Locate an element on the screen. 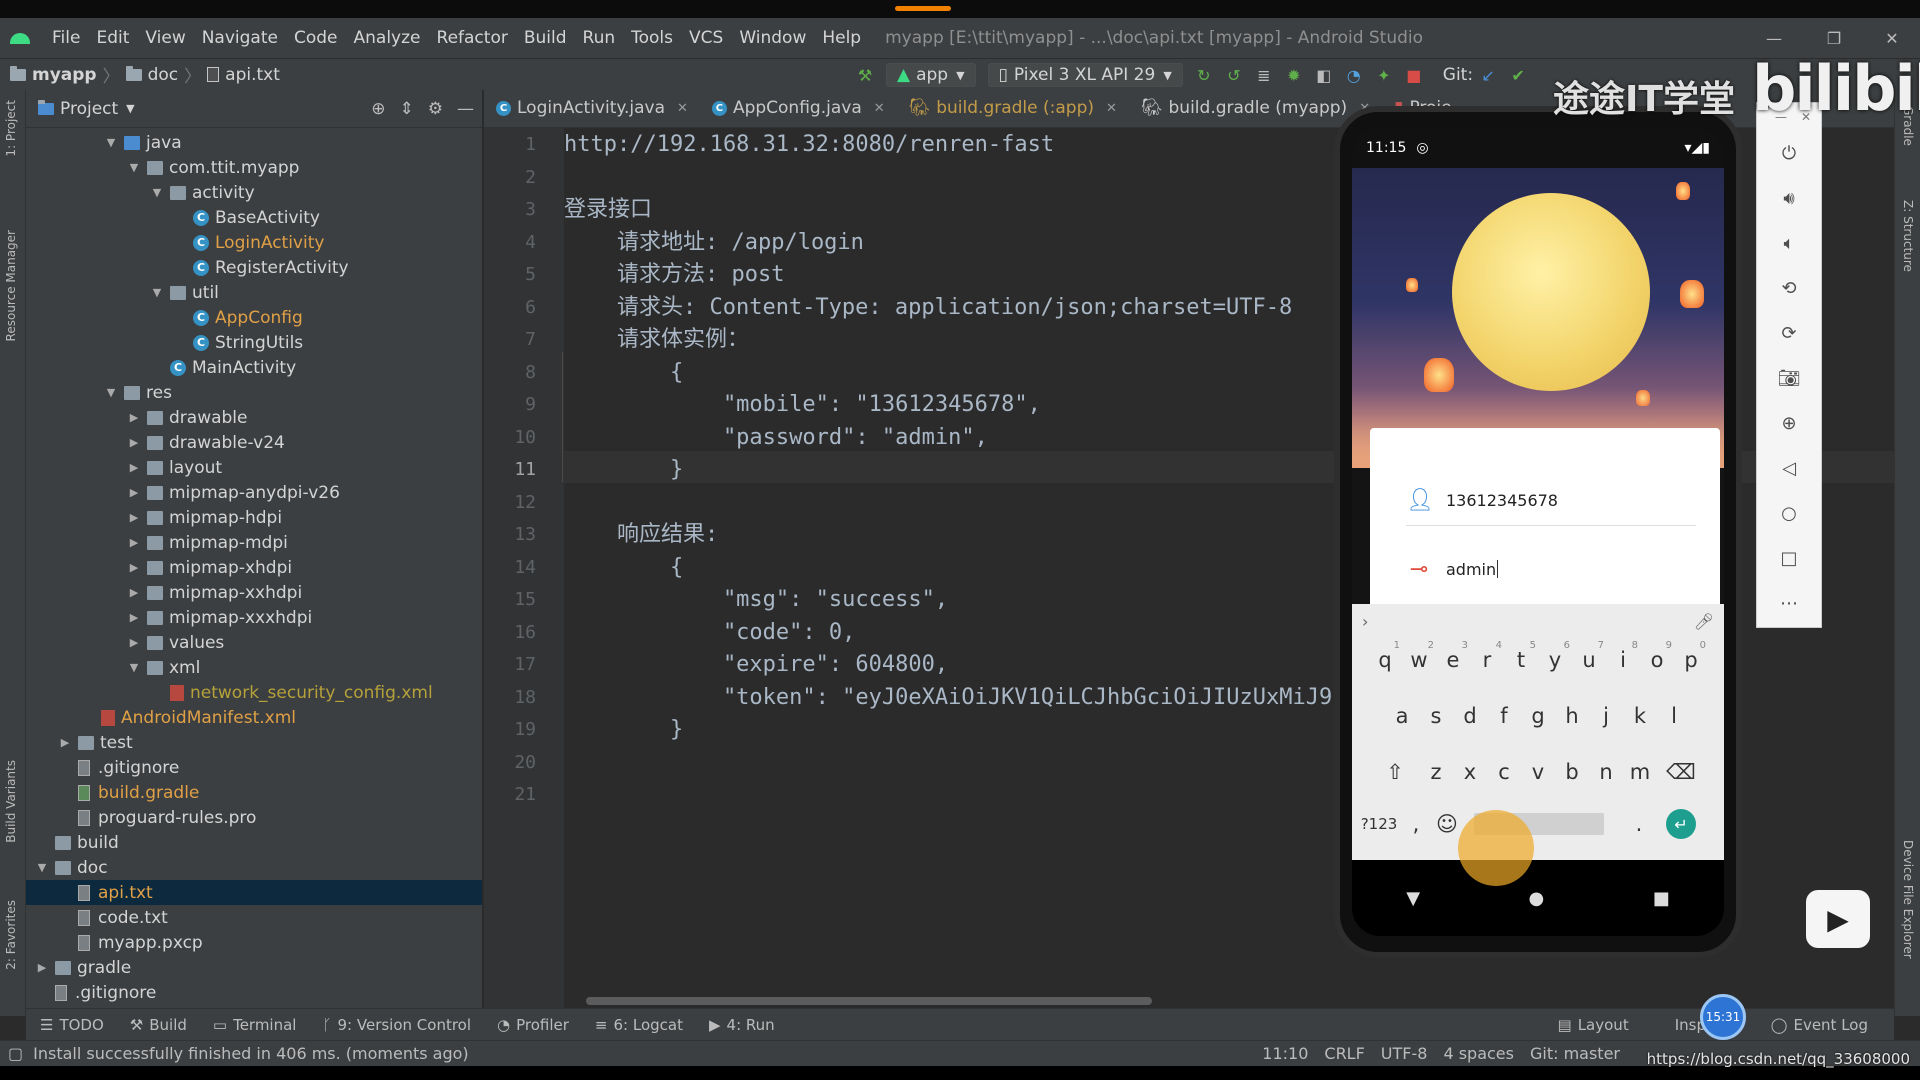 The image size is (1920, 1080). profiler-tool: ◔ Profiler is located at coordinates (533, 1025).